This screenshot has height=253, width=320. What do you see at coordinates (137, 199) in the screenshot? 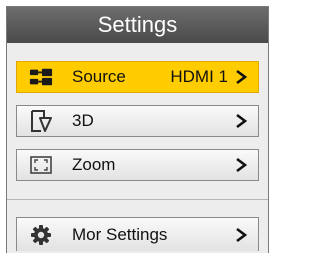
I see `menu-divider` at bounding box center [137, 199].